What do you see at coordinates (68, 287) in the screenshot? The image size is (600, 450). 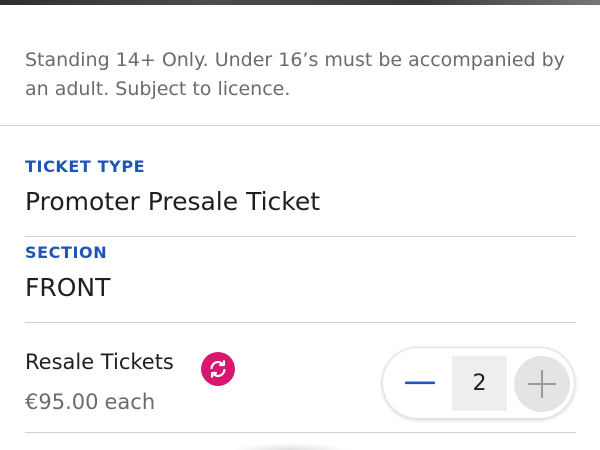 I see `section-value: FRONT` at bounding box center [68, 287].